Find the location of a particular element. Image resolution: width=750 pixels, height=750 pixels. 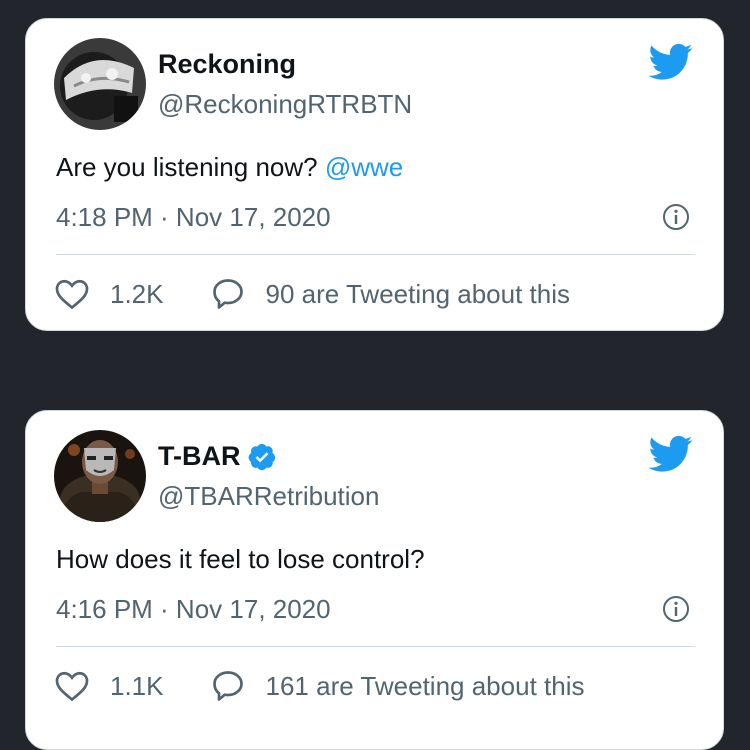

action-row: 1.1K 161 are Tweeting about this is located at coordinates (319, 686).